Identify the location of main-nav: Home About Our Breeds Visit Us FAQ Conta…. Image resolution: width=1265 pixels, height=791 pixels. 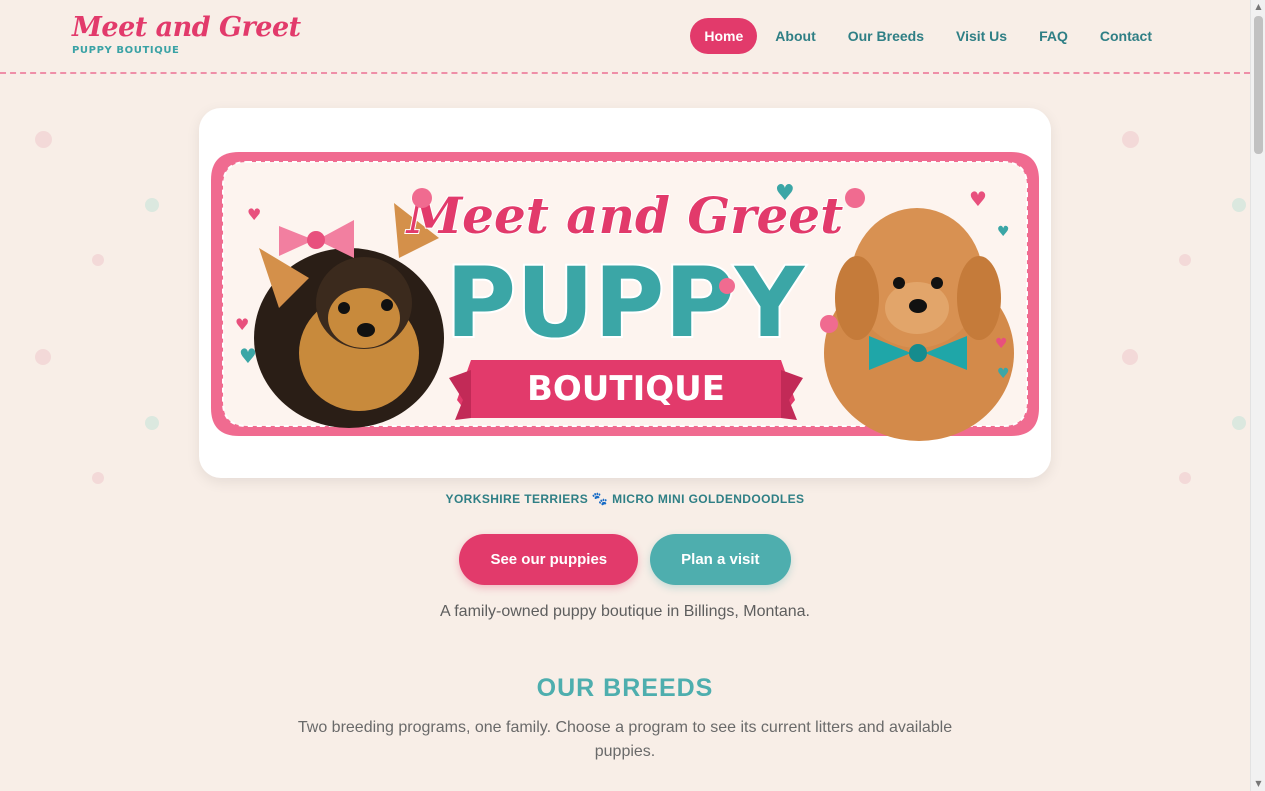
(928, 36).